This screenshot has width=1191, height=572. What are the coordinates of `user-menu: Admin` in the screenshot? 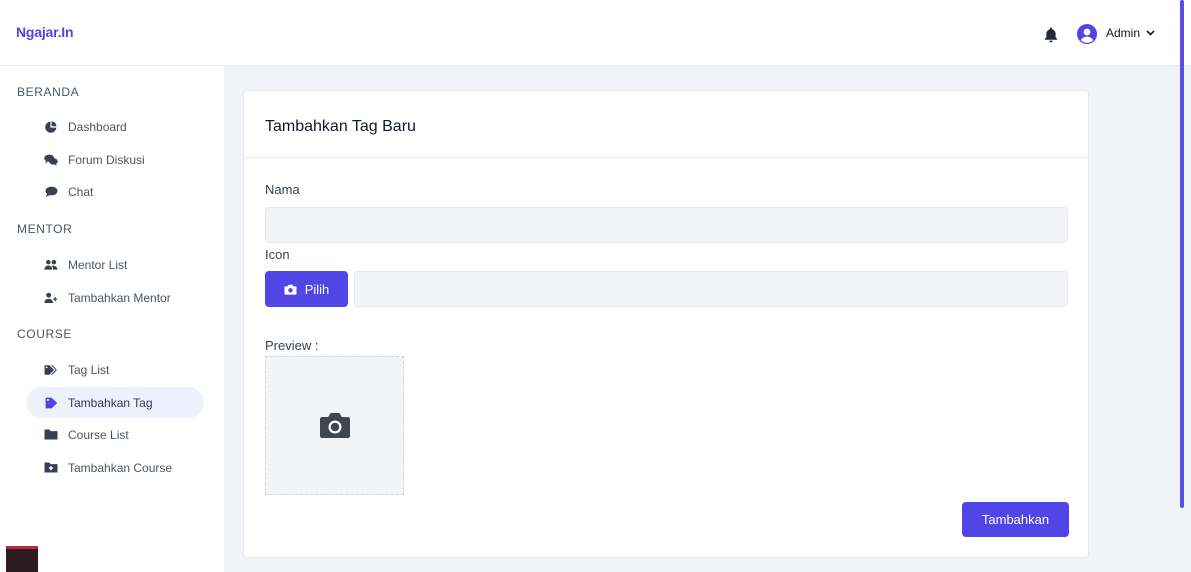 It's located at (1130, 33).